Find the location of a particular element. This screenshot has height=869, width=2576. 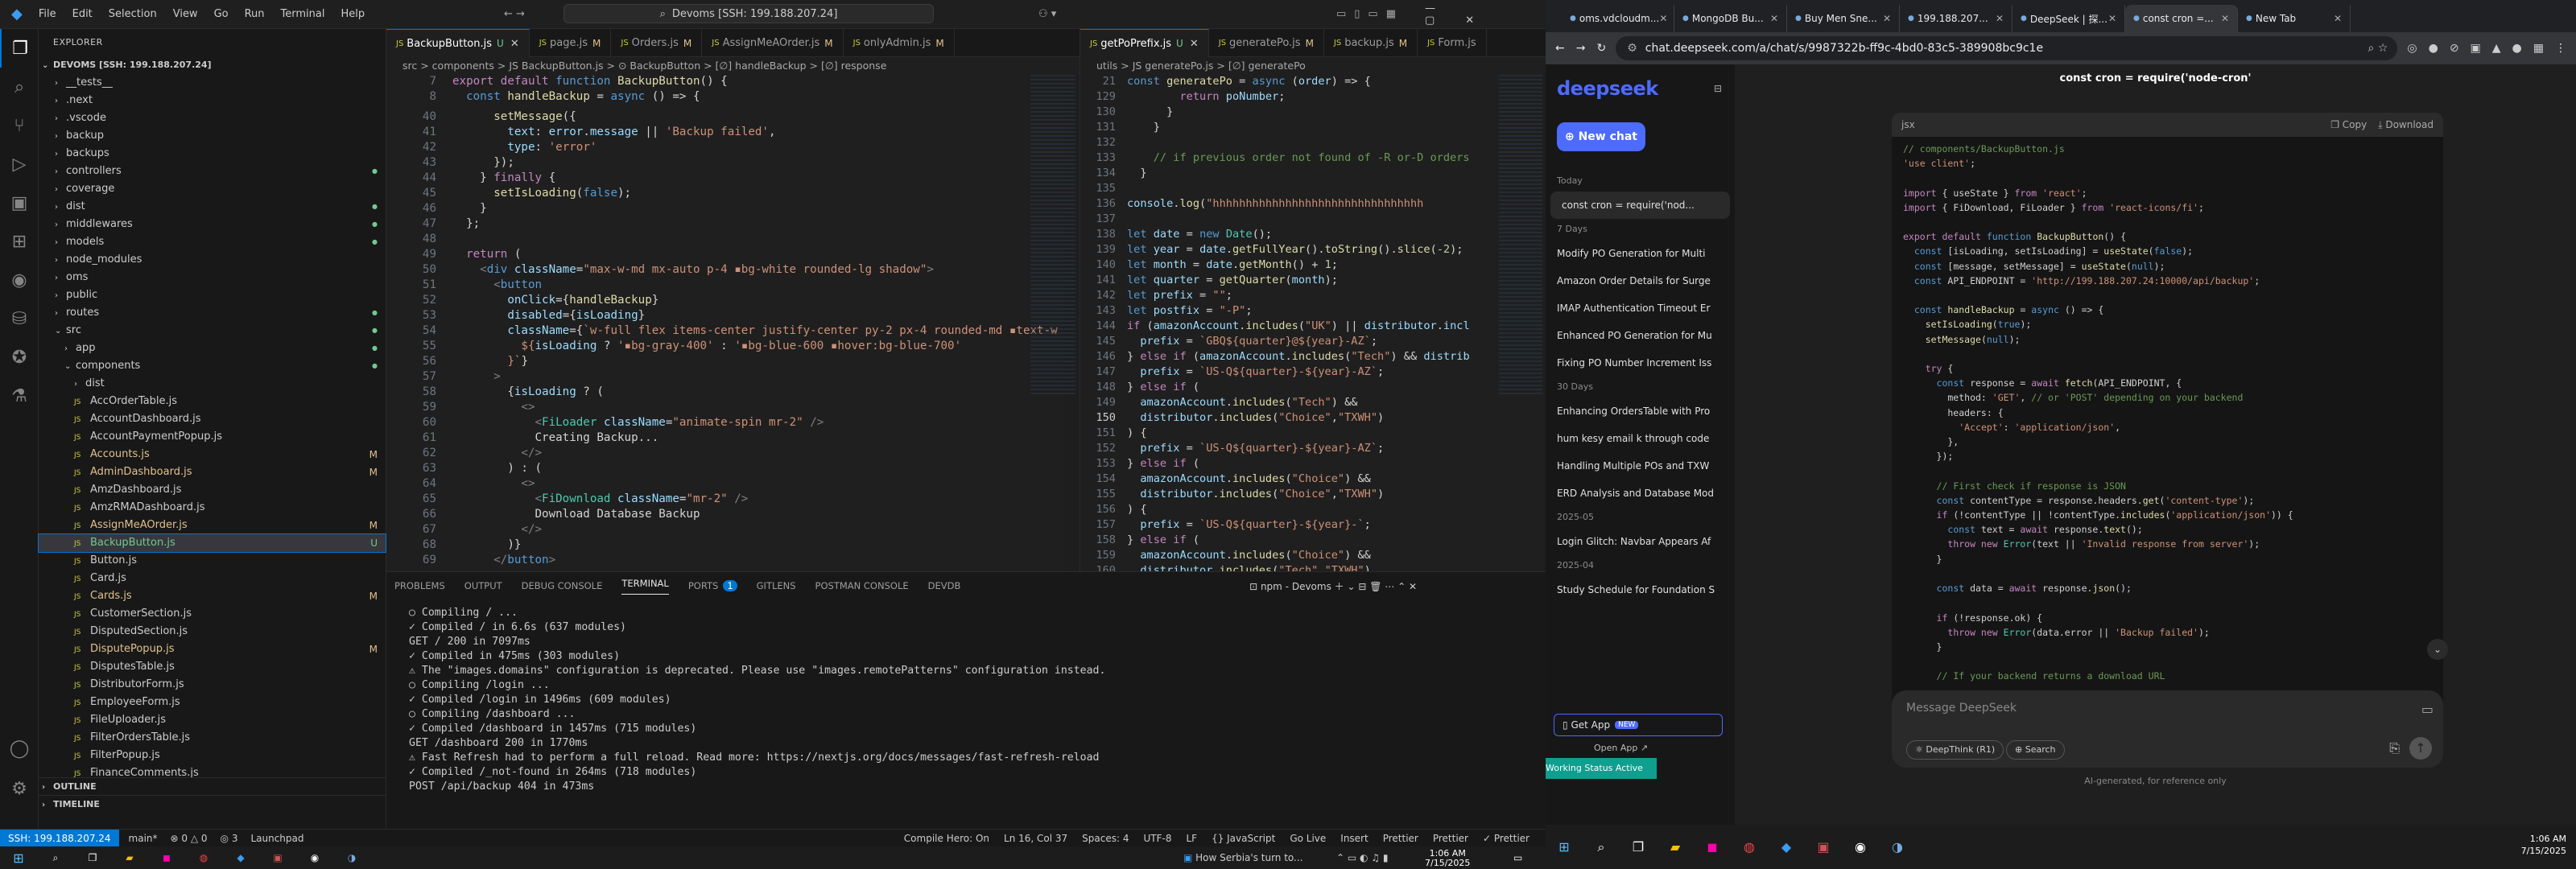

status-item: ✓ Prettier is located at coordinates (1506, 838).